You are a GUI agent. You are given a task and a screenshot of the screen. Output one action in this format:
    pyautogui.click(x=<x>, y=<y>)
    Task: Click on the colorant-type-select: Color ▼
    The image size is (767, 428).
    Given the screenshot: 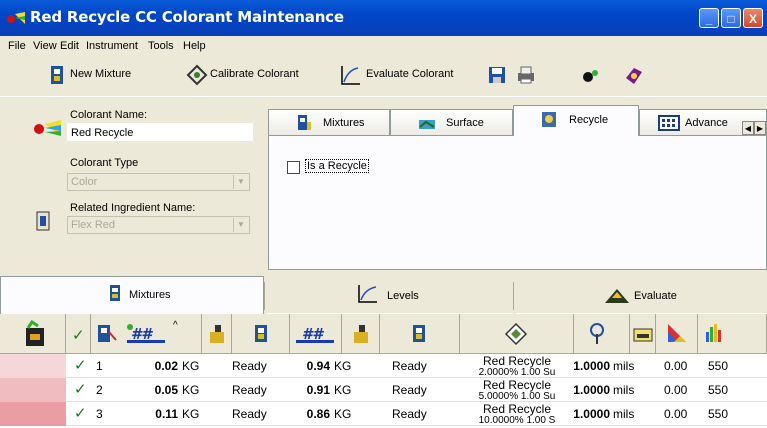 What is the action you would take?
    pyautogui.click(x=158, y=182)
    